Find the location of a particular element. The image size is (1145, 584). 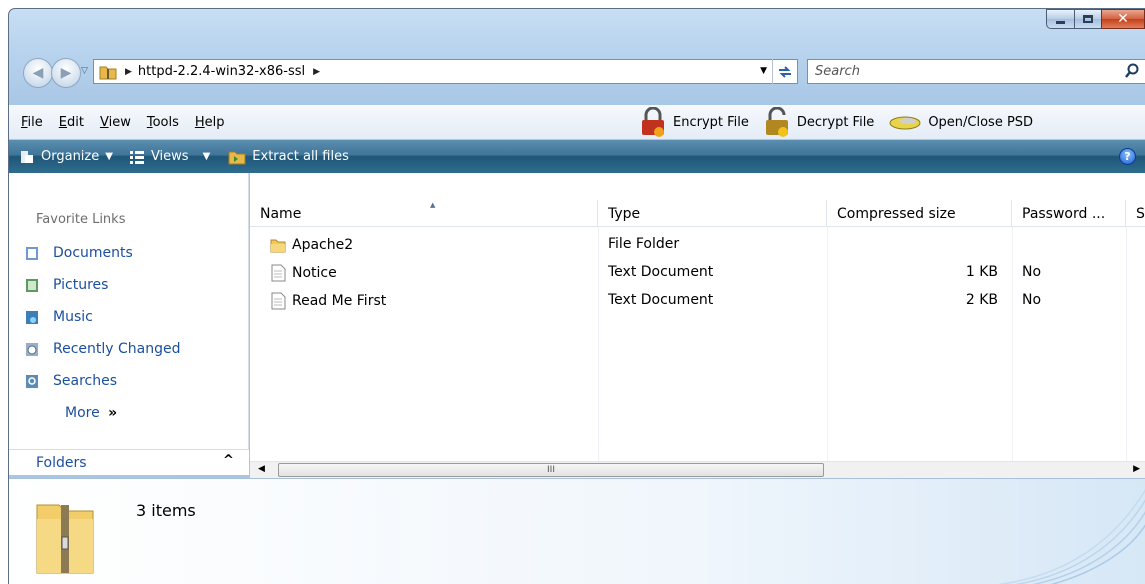

column-header-label: Name is located at coordinates (281, 213).